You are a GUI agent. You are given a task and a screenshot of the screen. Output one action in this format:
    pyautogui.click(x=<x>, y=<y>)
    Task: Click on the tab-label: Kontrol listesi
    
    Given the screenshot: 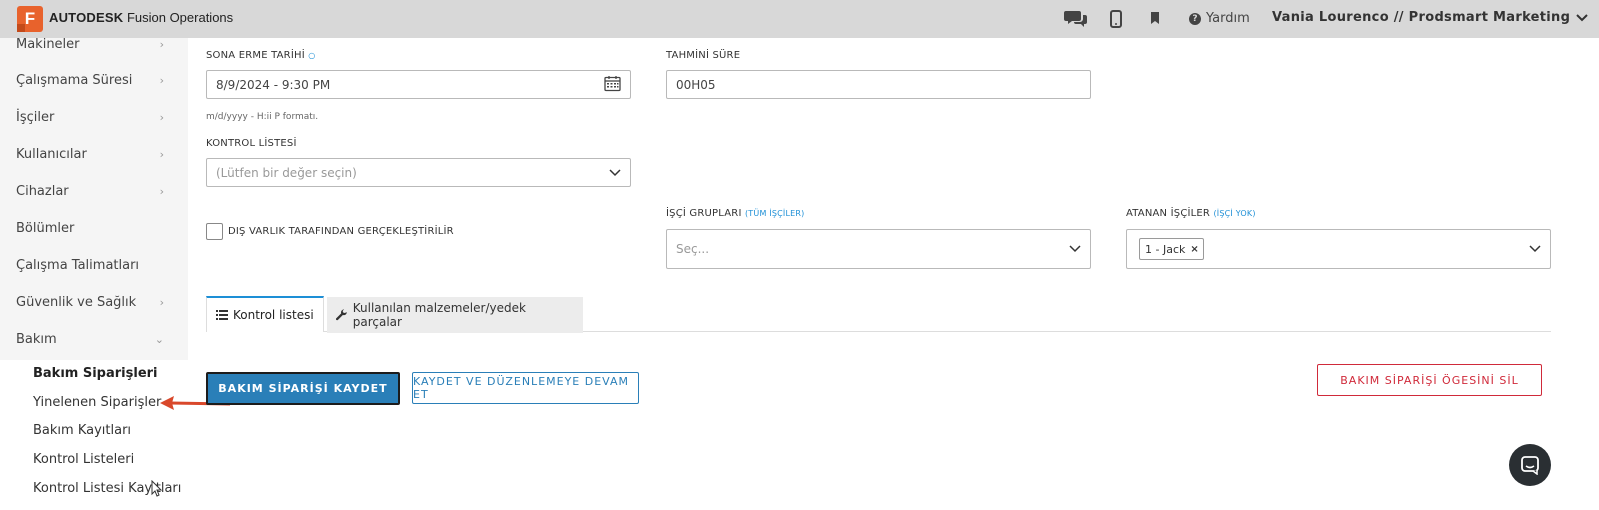 What is the action you would take?
    pyautogui.click(x=273, y=315)
    